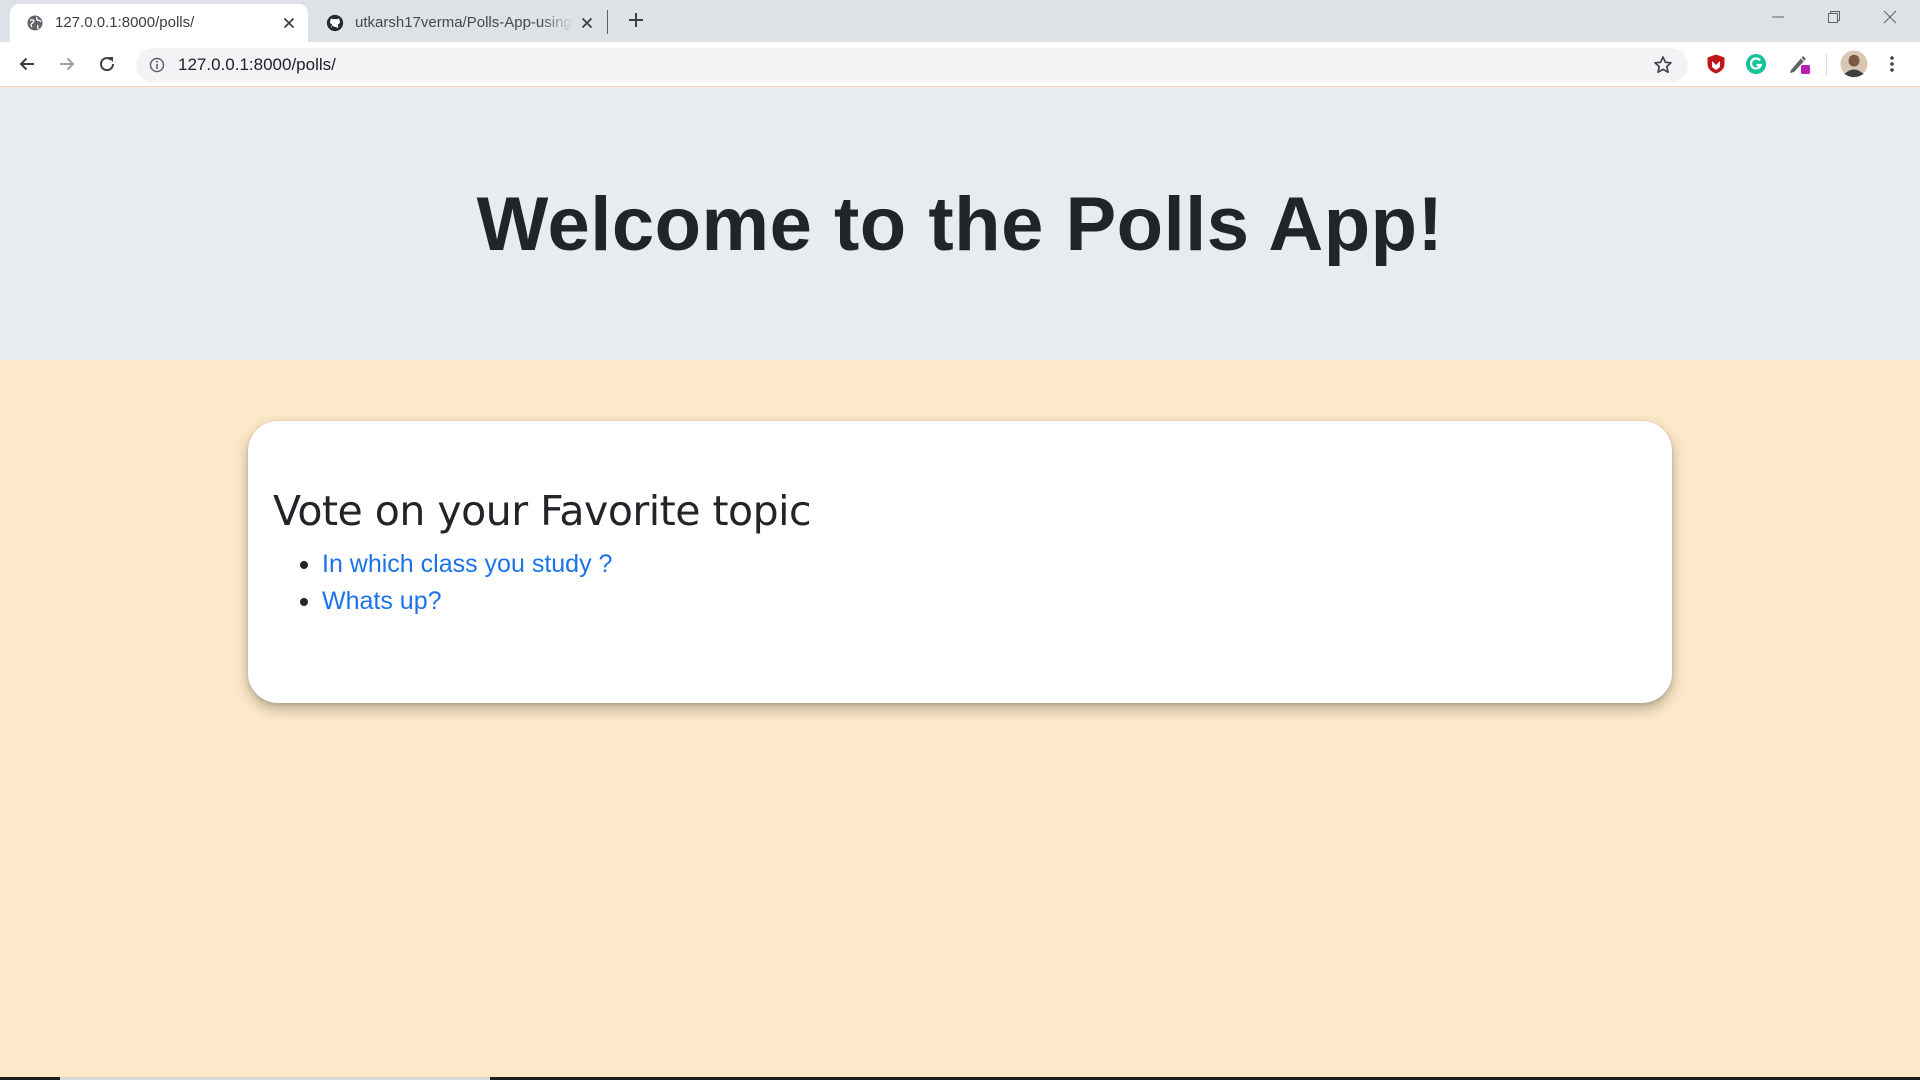  I want to click on page-title: Welcome to the Polls App!, so click(960, 224).